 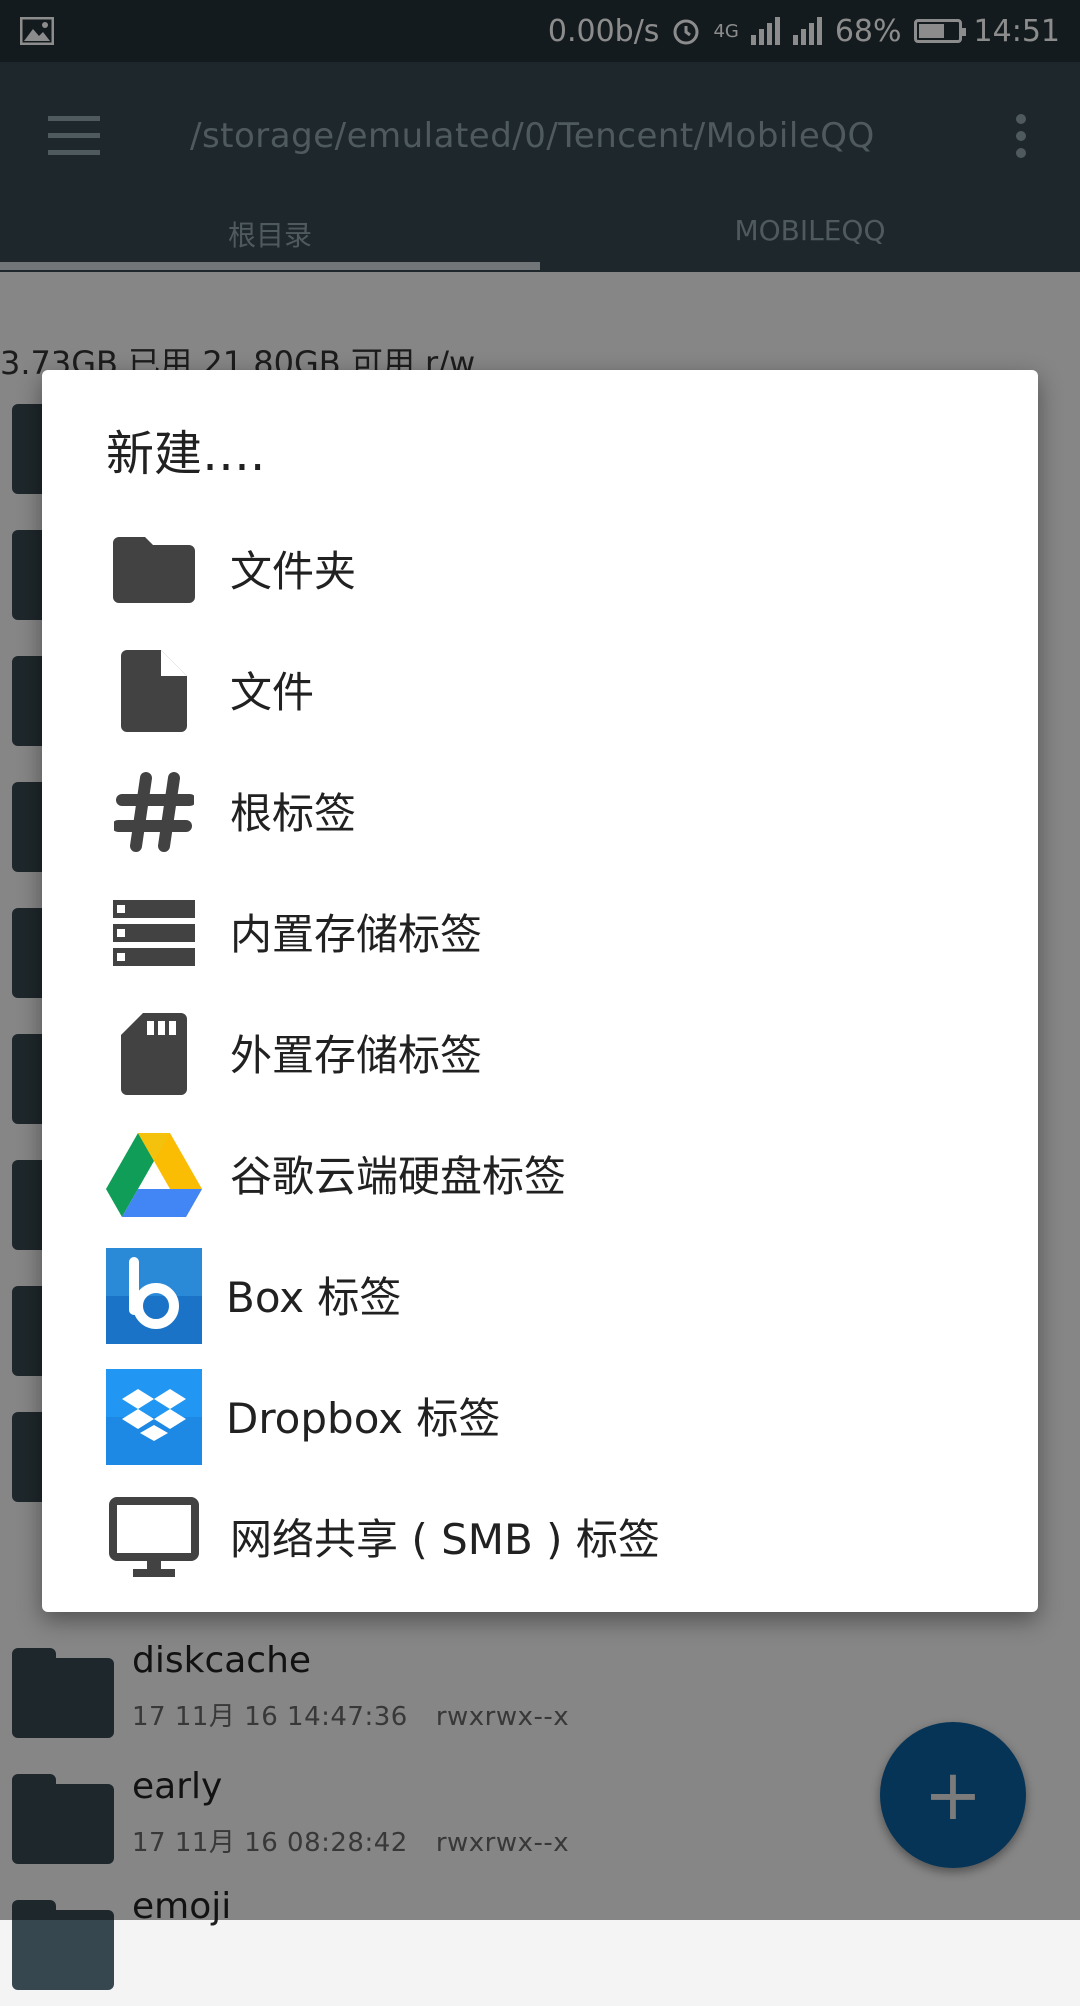 I want to click on monitor-icon, so click(x=154, y=1538).